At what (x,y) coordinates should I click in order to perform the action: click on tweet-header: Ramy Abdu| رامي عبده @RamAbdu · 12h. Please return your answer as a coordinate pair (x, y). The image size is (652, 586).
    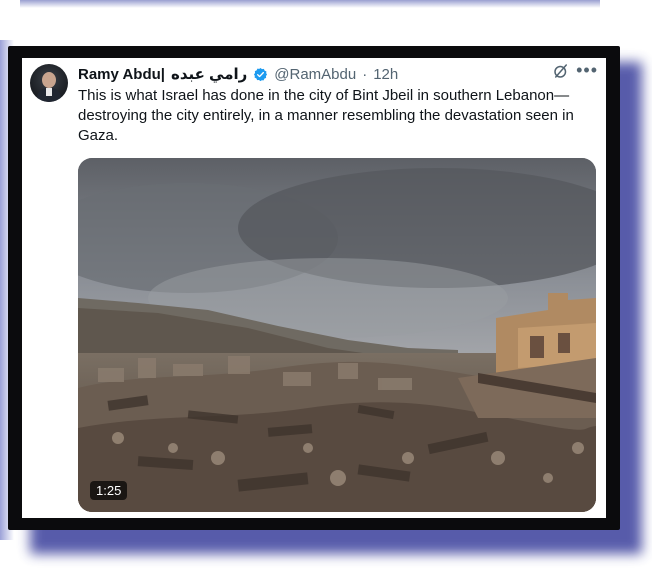
    Looking at the image, I should click on (337, 74).